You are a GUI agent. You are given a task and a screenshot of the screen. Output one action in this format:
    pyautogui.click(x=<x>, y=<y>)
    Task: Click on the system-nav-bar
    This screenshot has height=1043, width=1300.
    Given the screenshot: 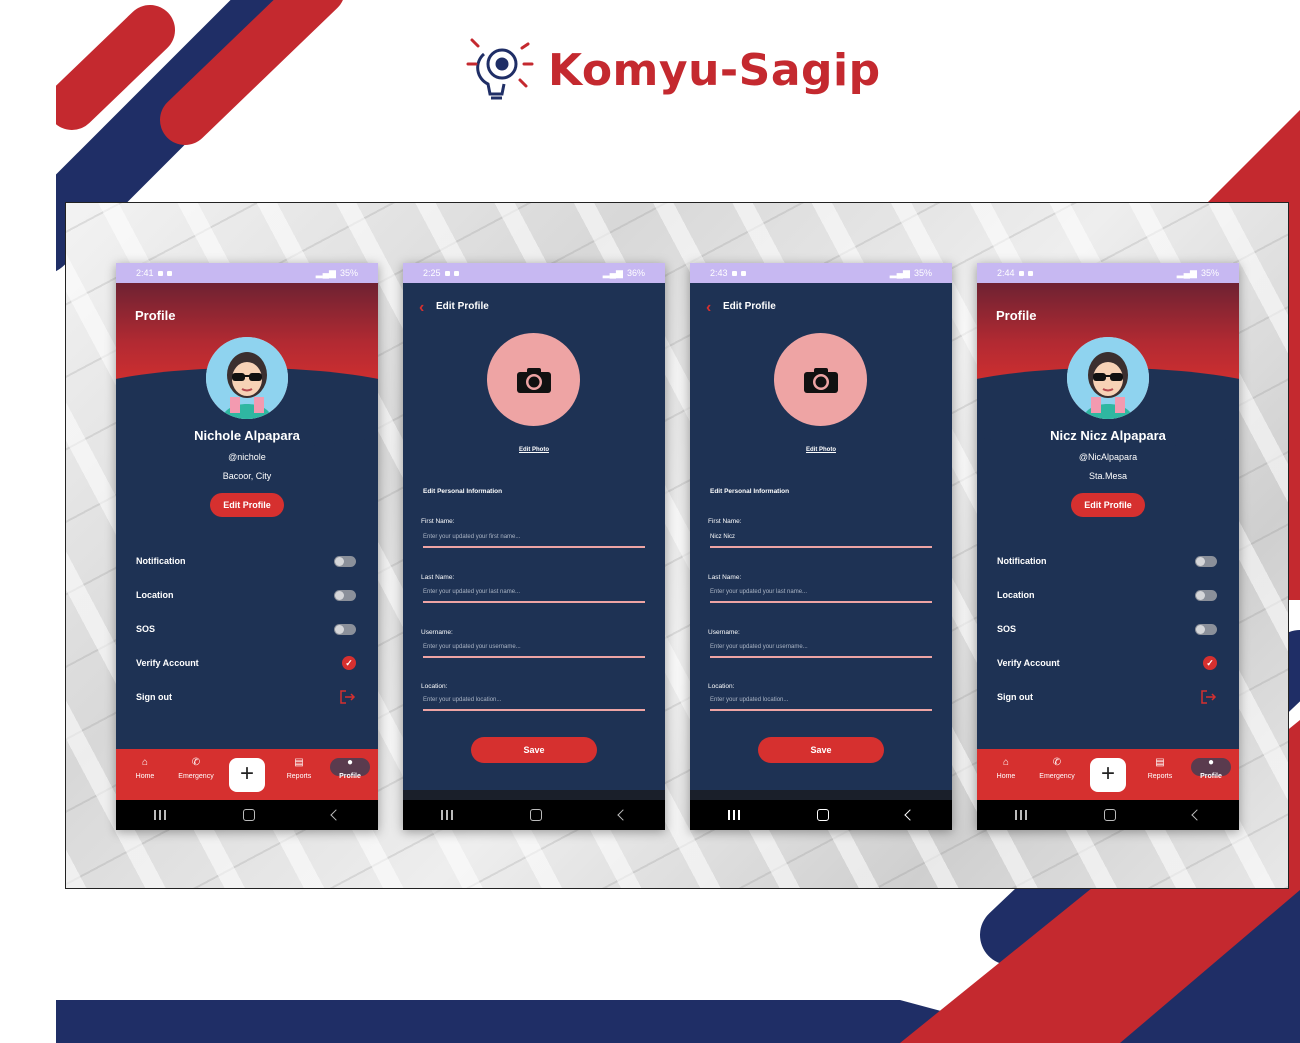 What is the action you would take?
    pyautogui.click(x=821, y=815)
    